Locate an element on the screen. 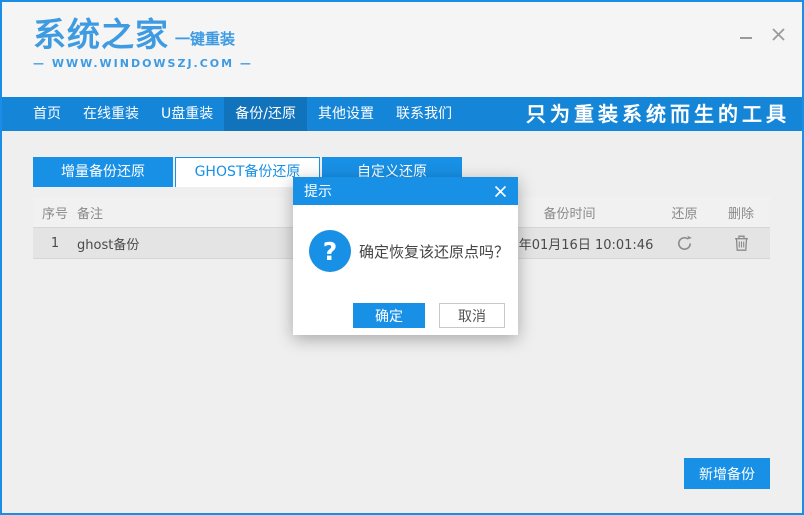 This screenshot has width=804, height=515. nav-item-backup-restore: 备份/还原 is located at coordinates (265, 114).